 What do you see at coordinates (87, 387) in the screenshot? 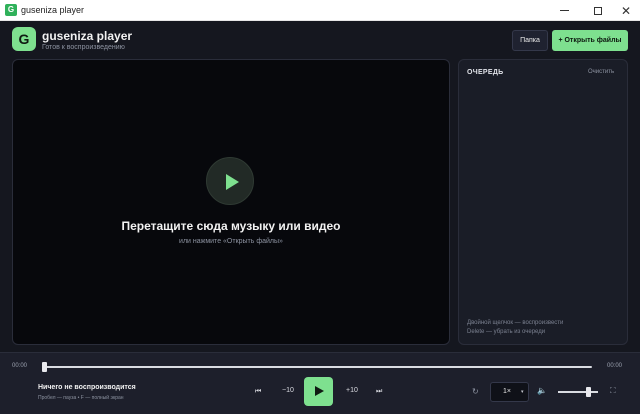
I see `now-playing-title: Ничего не воспроизводится` at bounding box center [87, 387].